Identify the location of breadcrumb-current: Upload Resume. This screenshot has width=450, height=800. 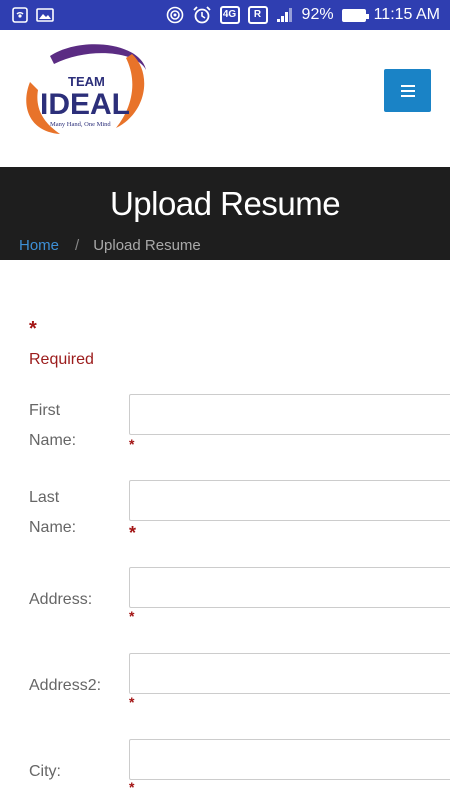
(147, 245).